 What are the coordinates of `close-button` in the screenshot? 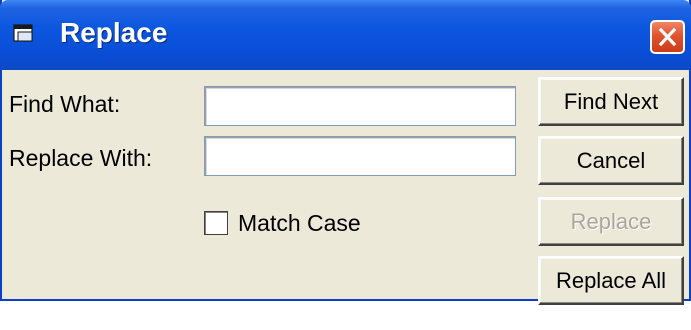 It's located at (667, 37).